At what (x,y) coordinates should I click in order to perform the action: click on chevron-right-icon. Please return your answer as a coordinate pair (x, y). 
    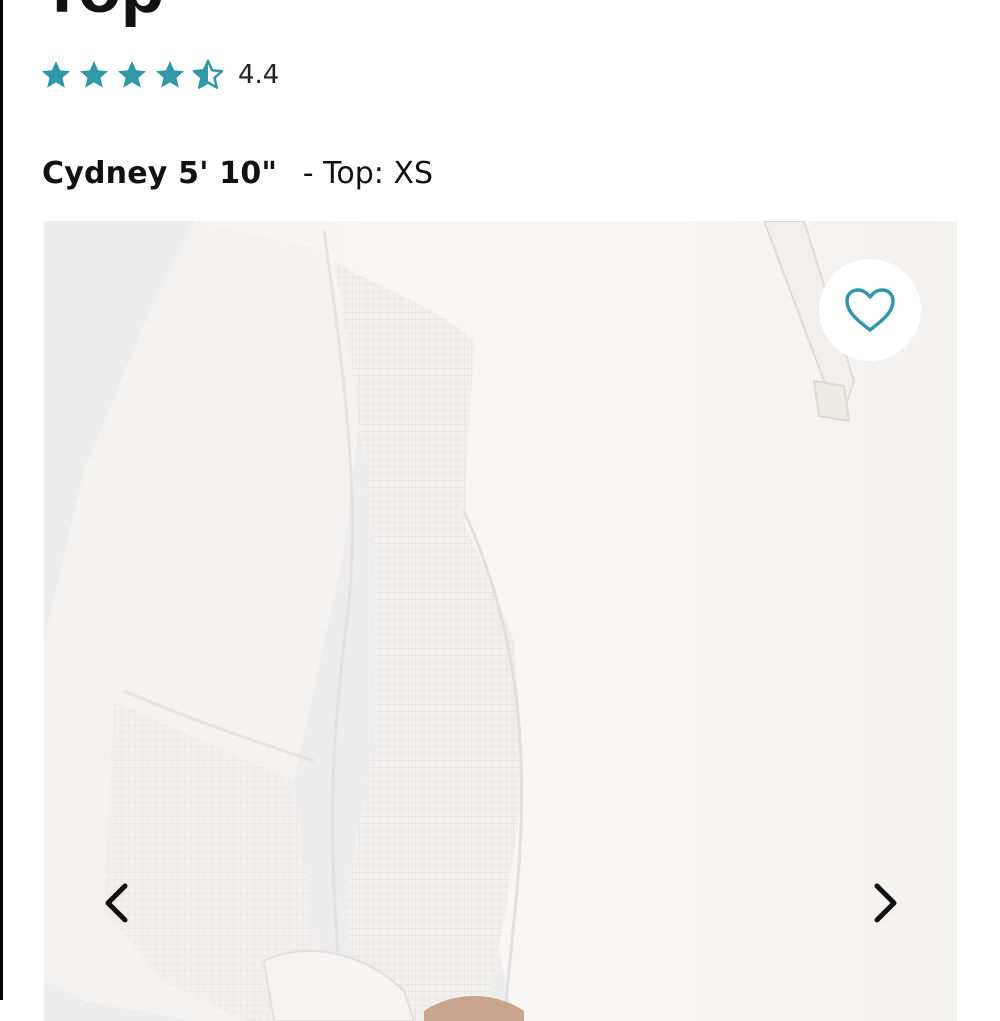
    Looking at the image, I should click on (885, 903).